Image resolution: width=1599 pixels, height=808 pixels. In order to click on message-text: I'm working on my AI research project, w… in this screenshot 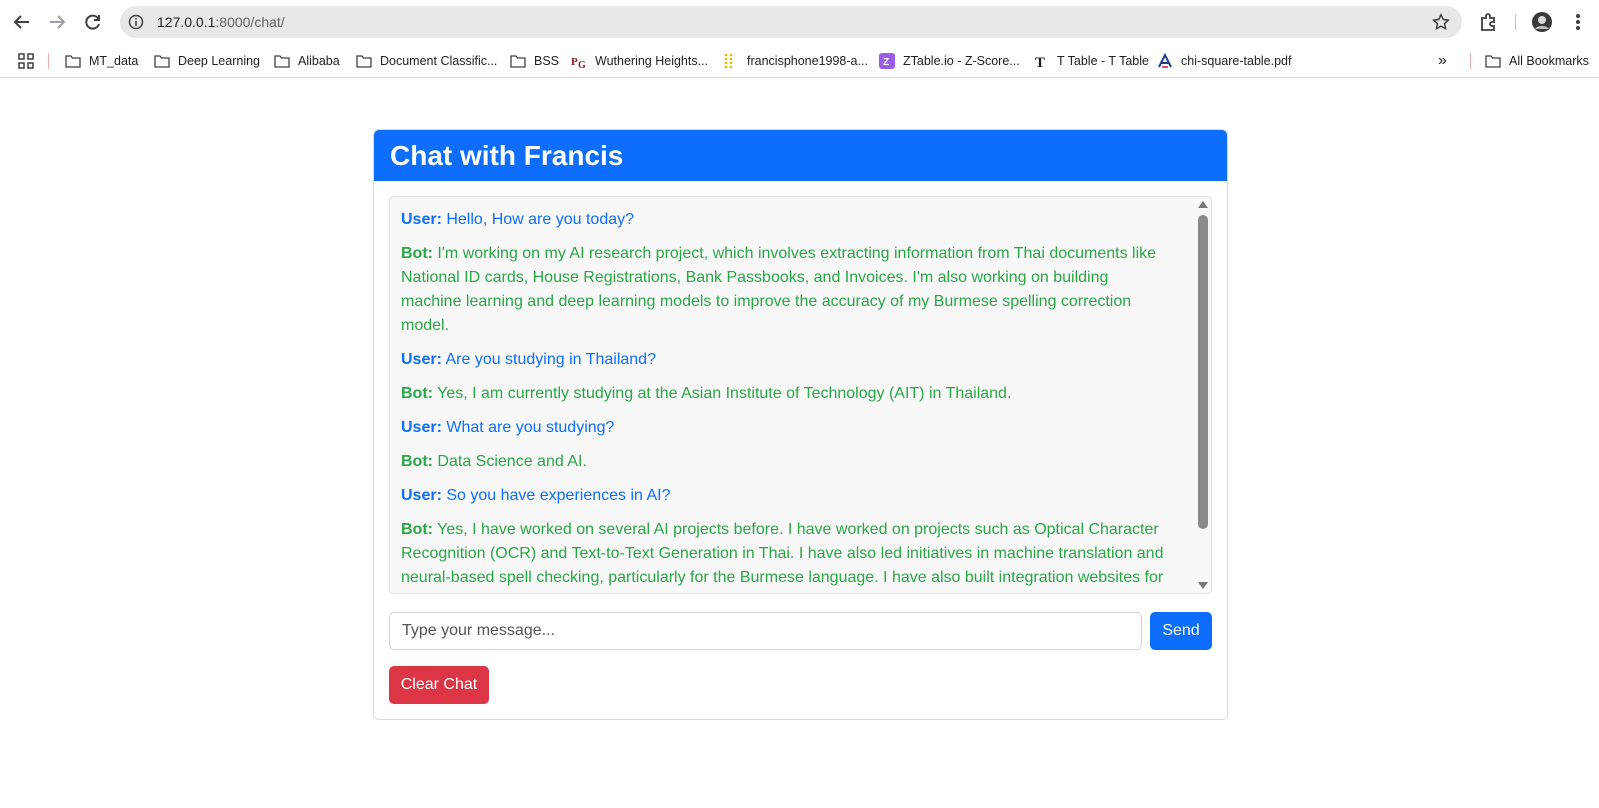, I will do `click(779, 289)`.